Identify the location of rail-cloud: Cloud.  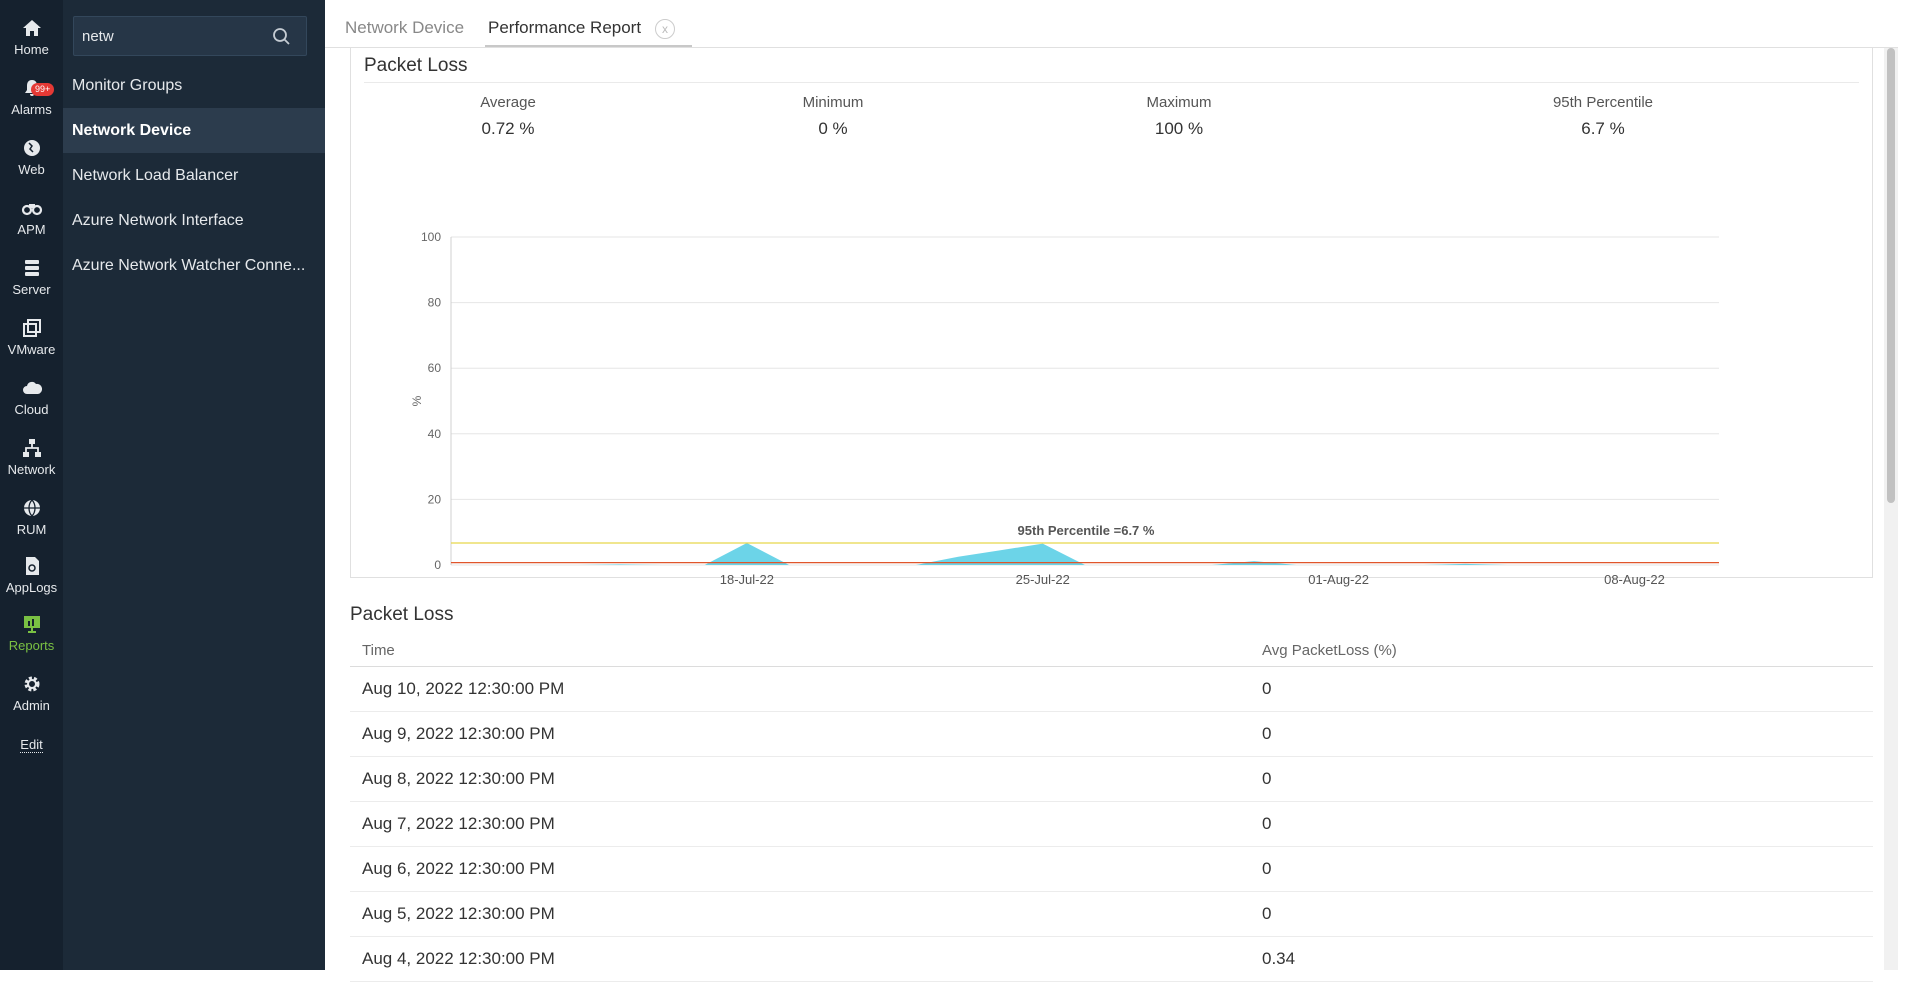
(31, 397).